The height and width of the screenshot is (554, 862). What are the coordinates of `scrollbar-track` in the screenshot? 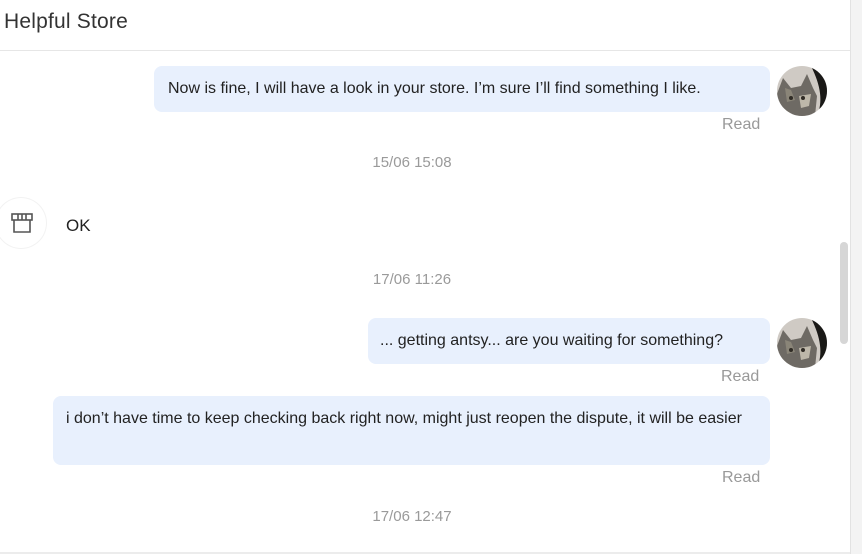 It's located at (856, 277).